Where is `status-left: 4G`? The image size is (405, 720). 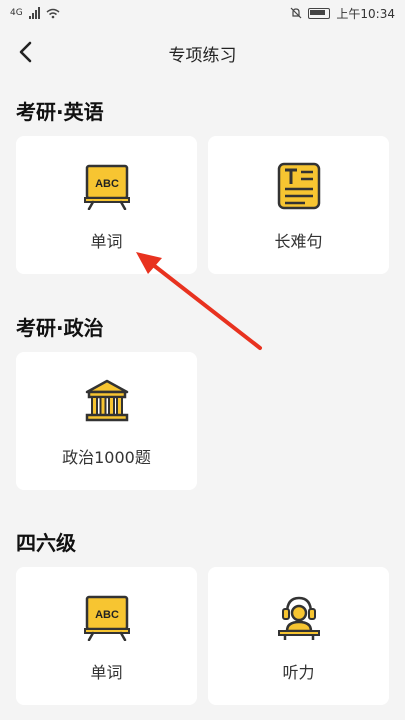
status-left: 4G is located at coordinates (35, 13).